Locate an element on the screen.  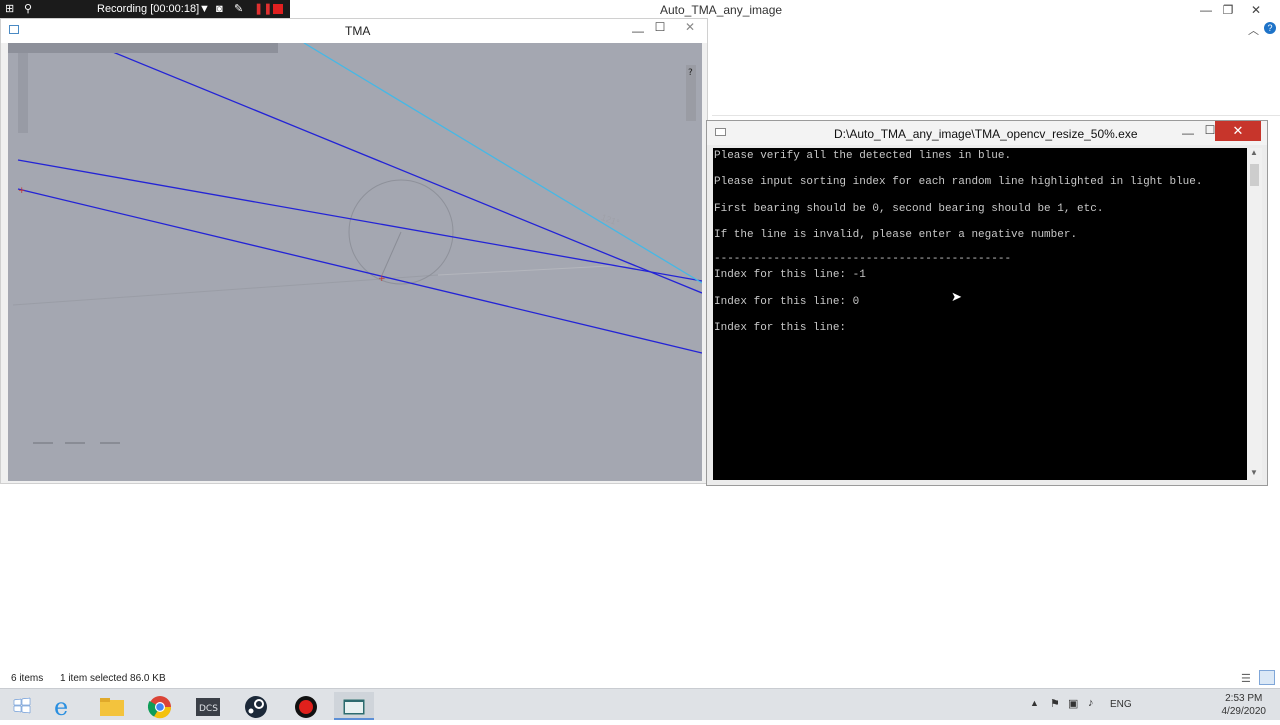
network-icon: ▣ is located at coordinates (1073, 703).